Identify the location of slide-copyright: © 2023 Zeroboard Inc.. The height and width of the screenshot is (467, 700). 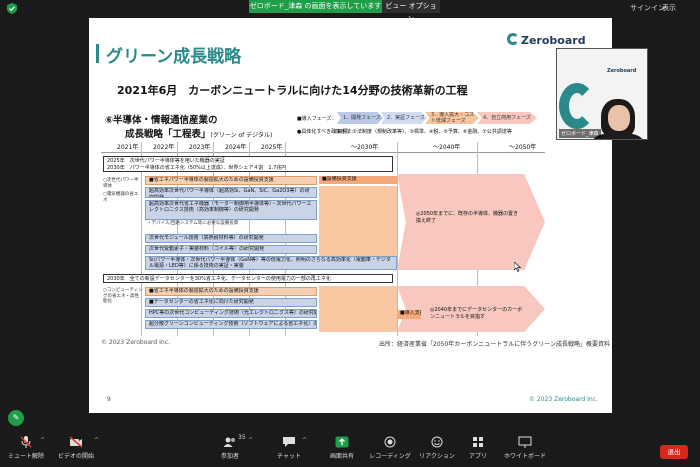
(135, 342).